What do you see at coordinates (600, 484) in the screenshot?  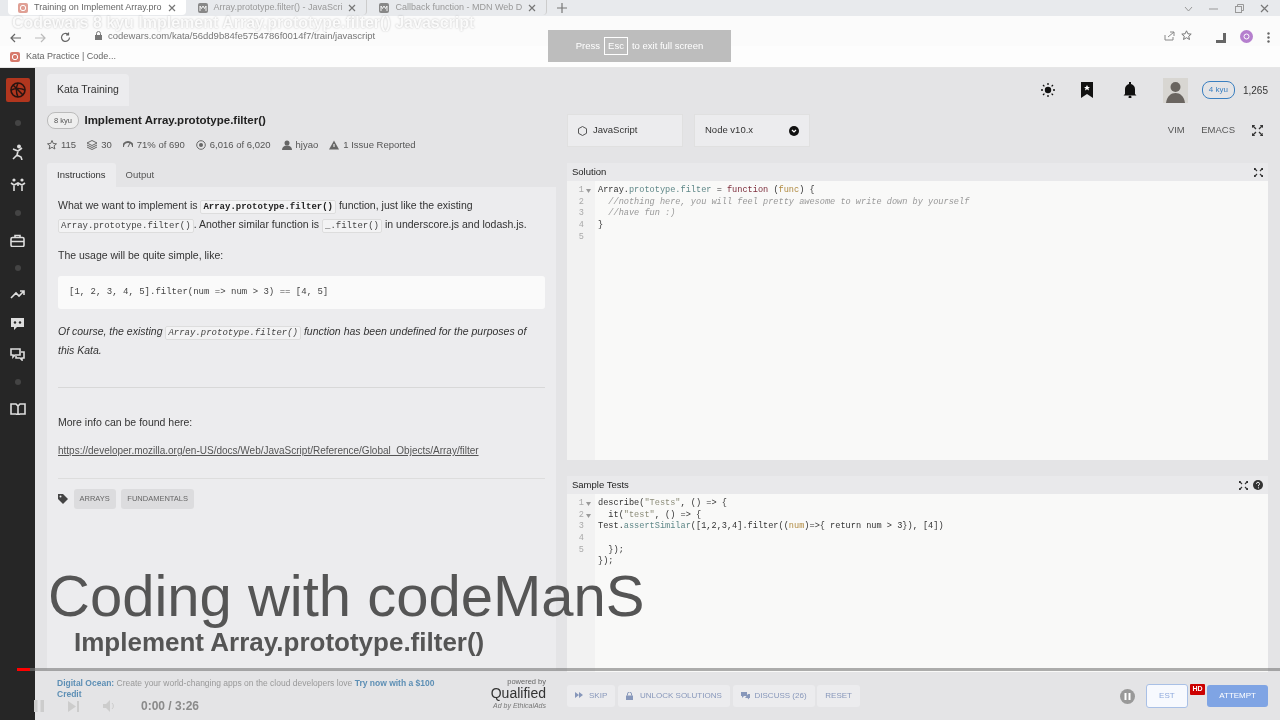 I see `panel-title: Sample Tests` at bounding box center [600, 484].